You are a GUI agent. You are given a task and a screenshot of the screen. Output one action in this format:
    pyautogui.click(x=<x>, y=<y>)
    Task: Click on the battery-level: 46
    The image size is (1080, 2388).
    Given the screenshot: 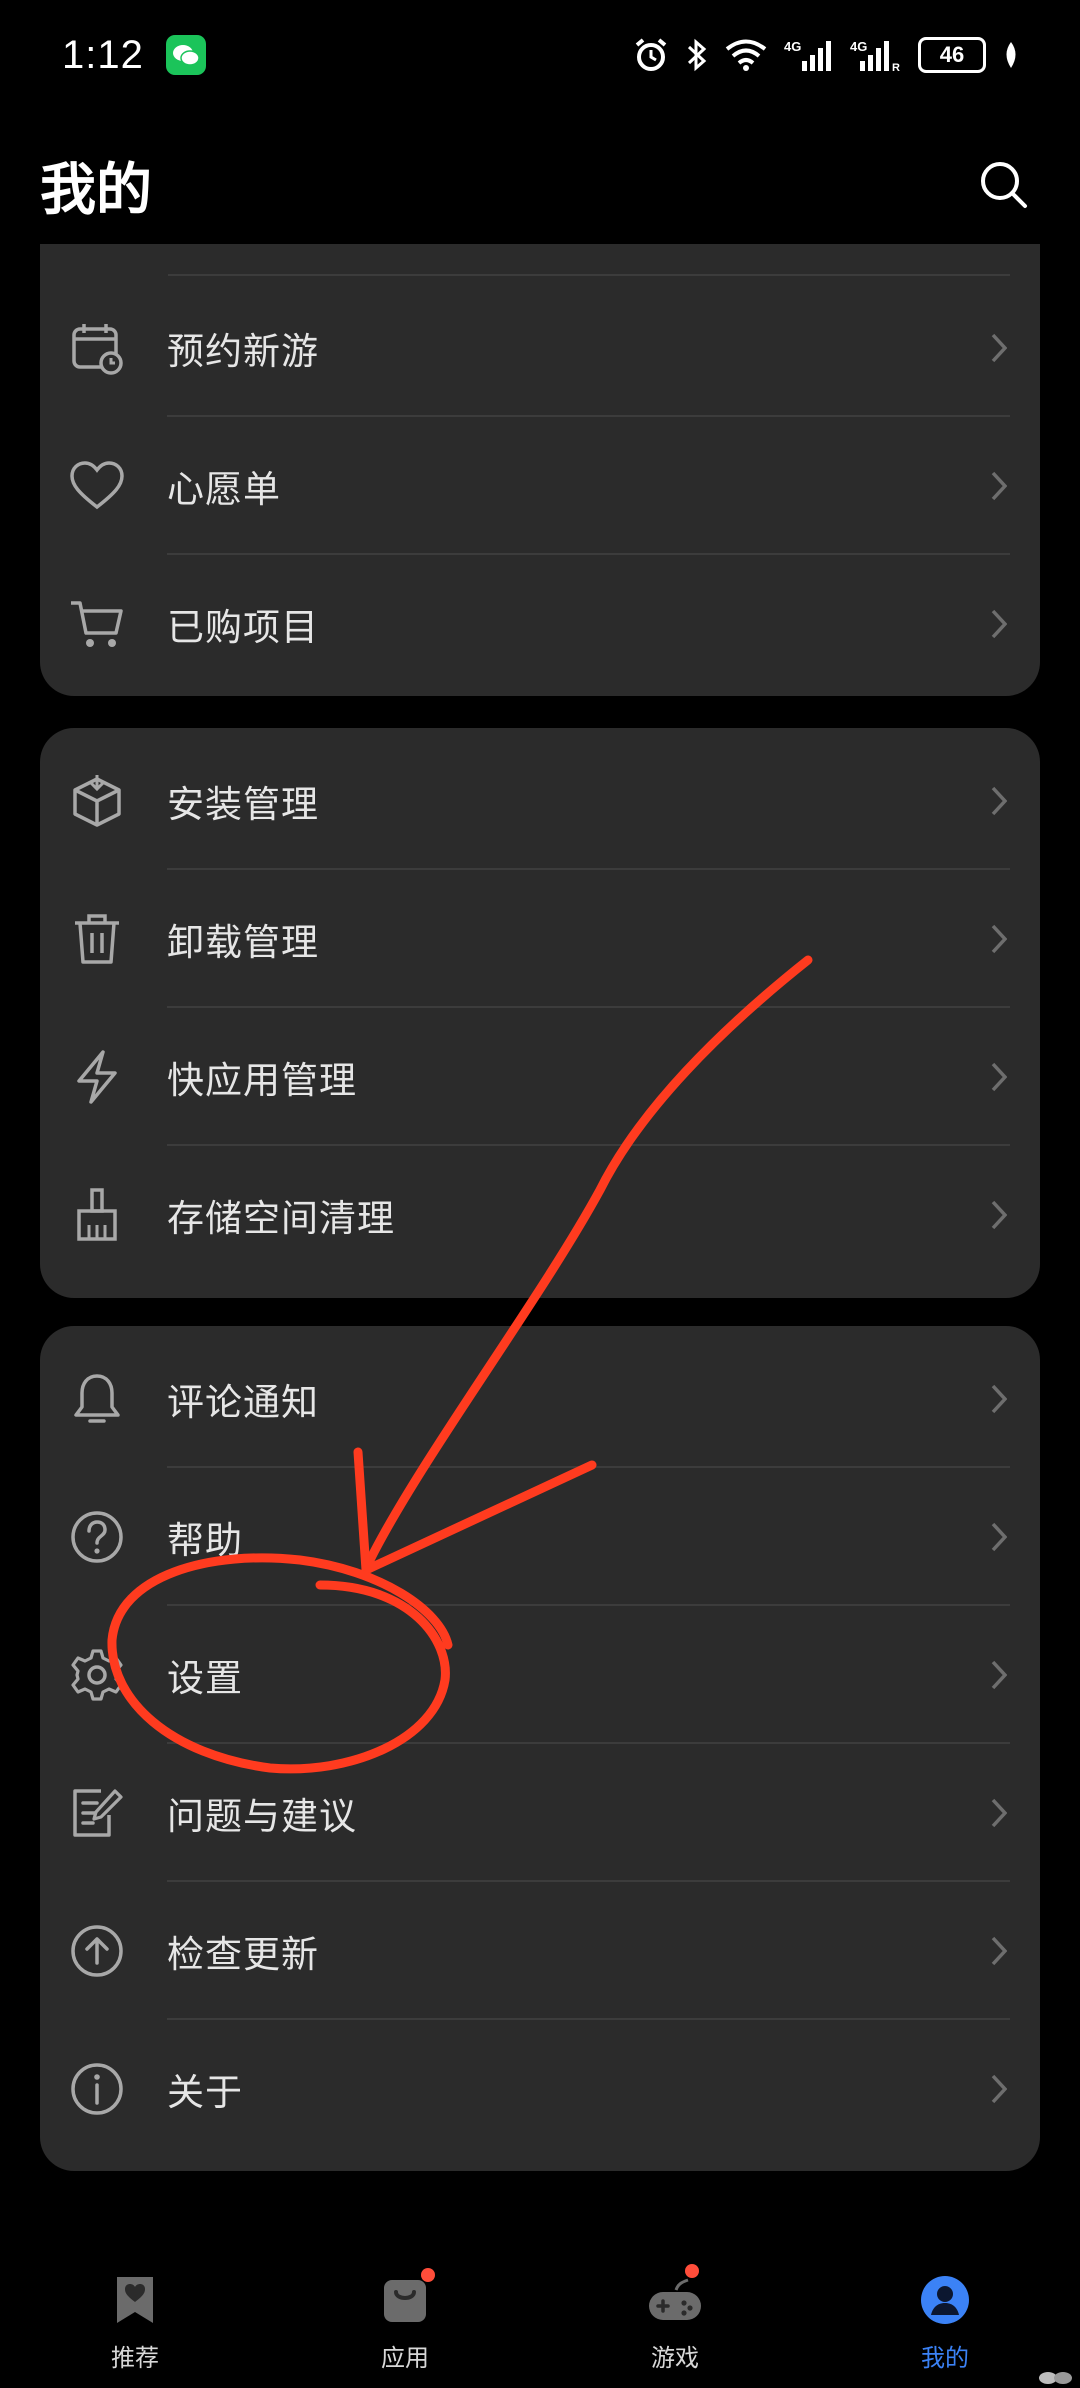 What is the action you would take?
    pyautogui.click(x=952, y=54)
    